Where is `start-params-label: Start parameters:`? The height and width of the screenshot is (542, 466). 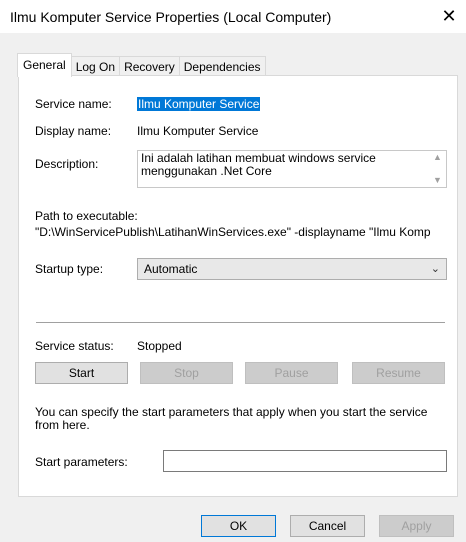 start-params-label: Start parameters: is located at coordinates (81, 462).